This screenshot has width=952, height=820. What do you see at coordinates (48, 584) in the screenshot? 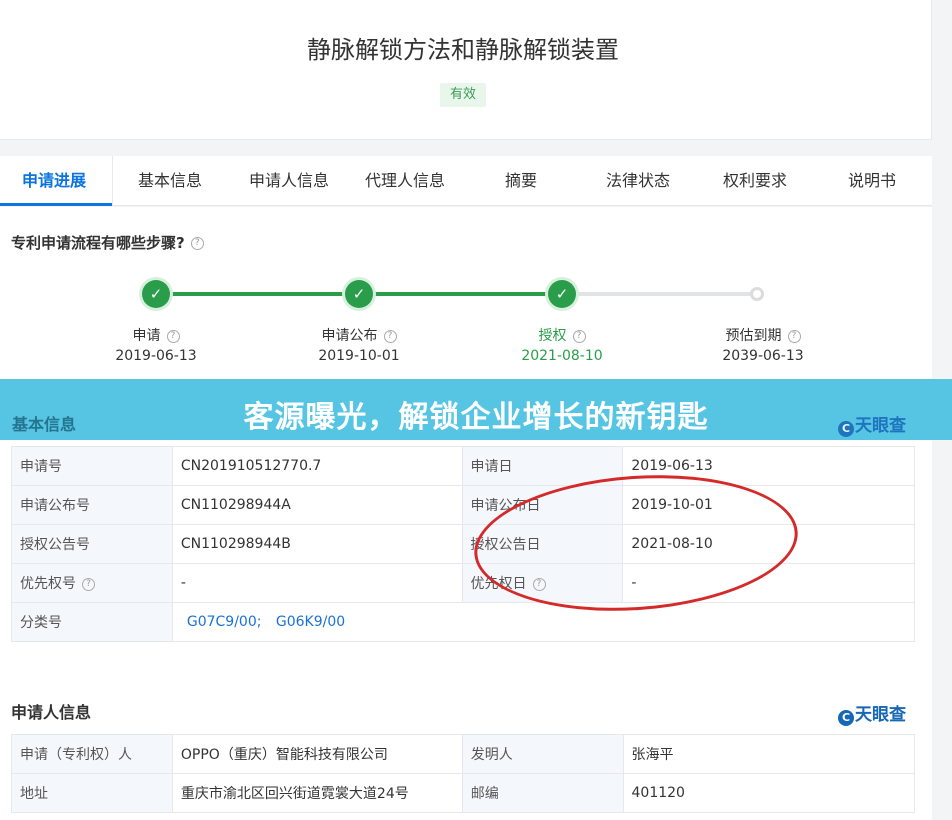
I see `field-label-text: 优先权号` at bounding box center [48, 584].